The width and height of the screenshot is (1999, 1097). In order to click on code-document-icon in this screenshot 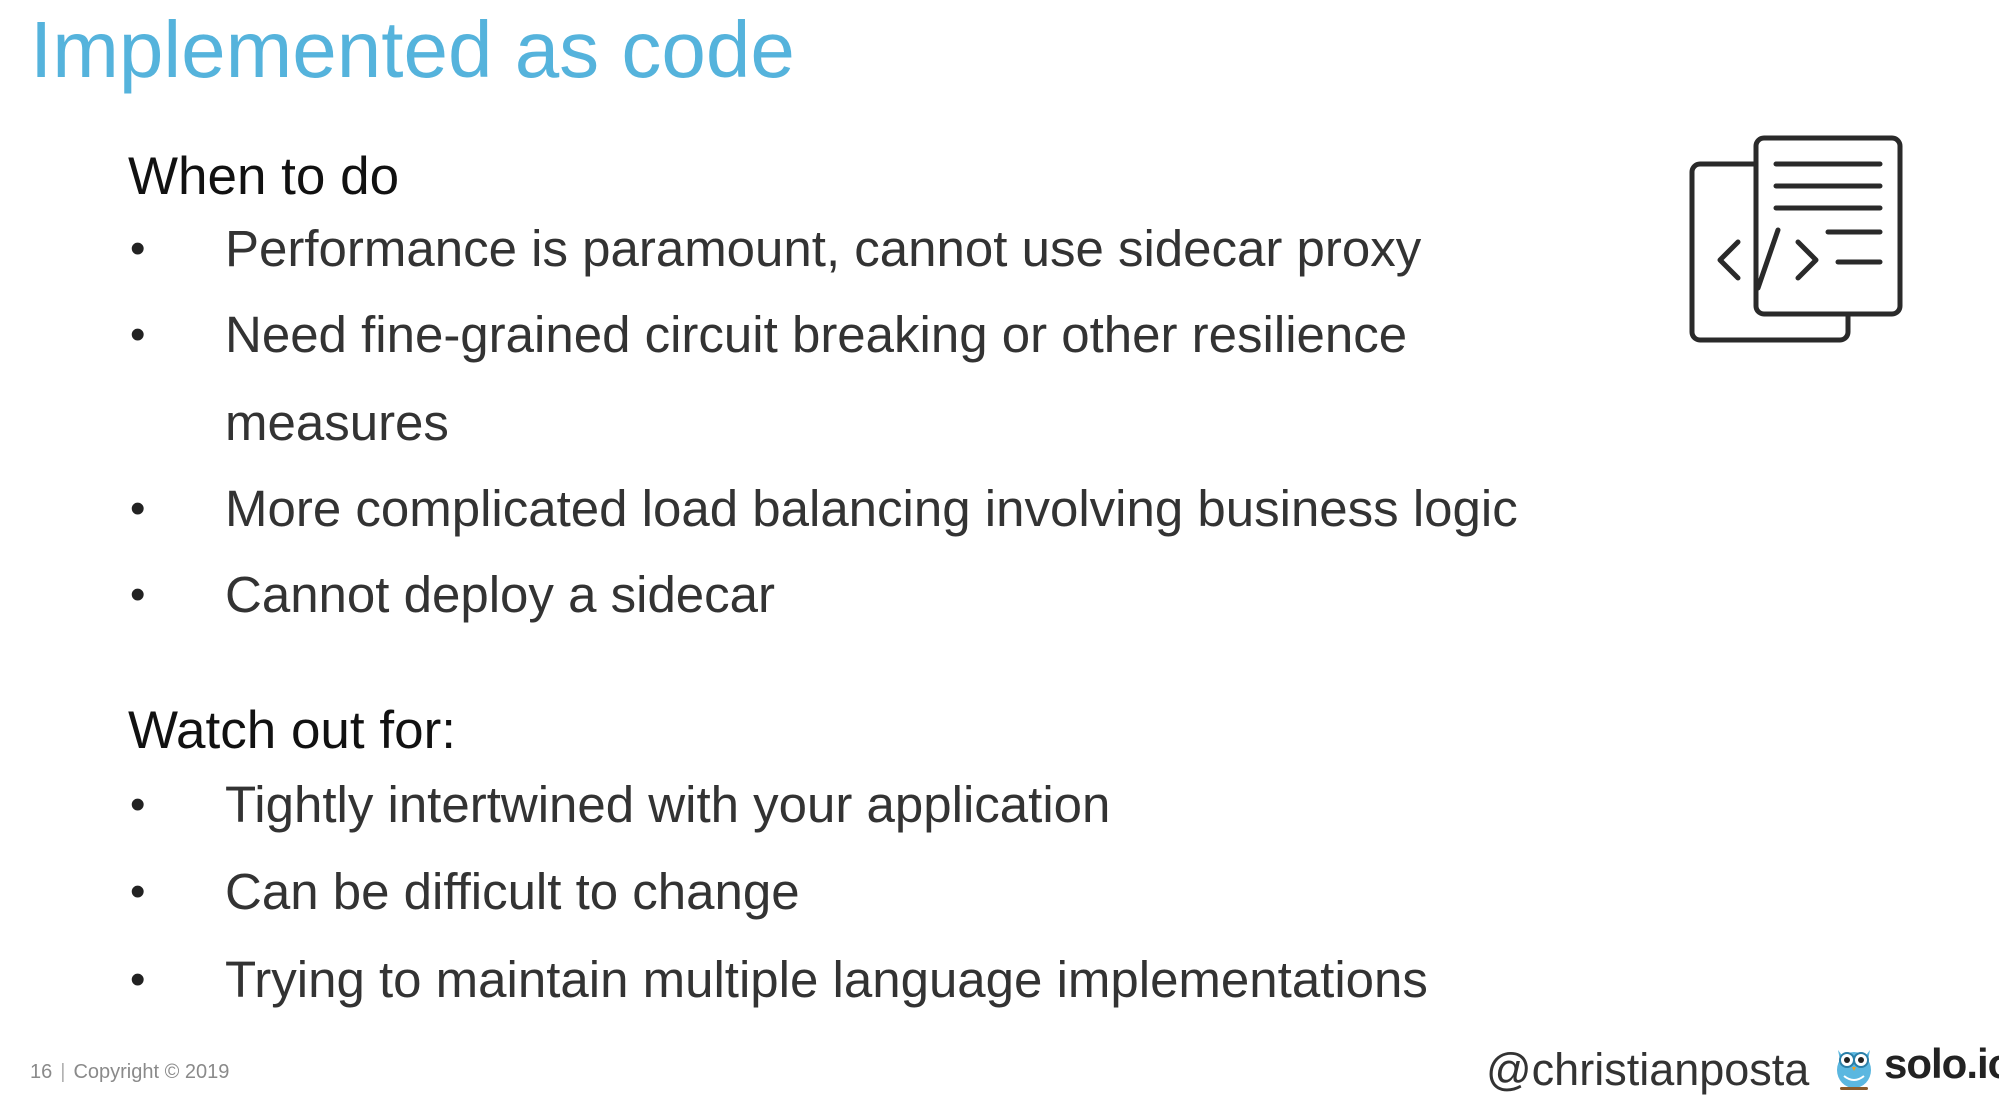, I will do `click(1796, 239)`.